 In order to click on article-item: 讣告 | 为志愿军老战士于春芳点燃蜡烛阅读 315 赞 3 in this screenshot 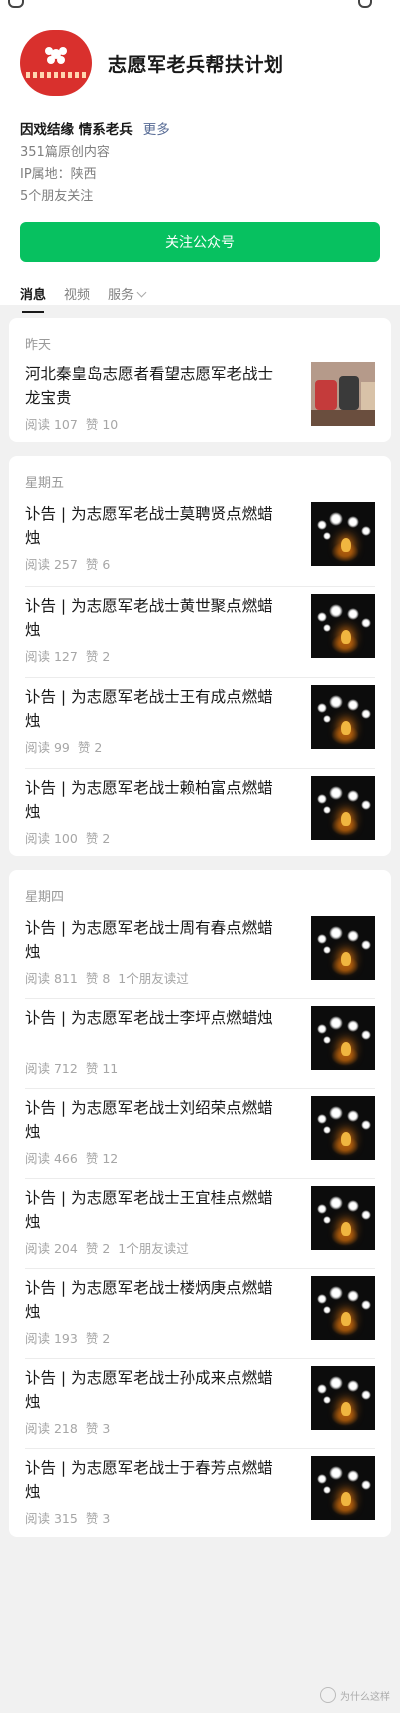, I will do `click(200, 1496)`.